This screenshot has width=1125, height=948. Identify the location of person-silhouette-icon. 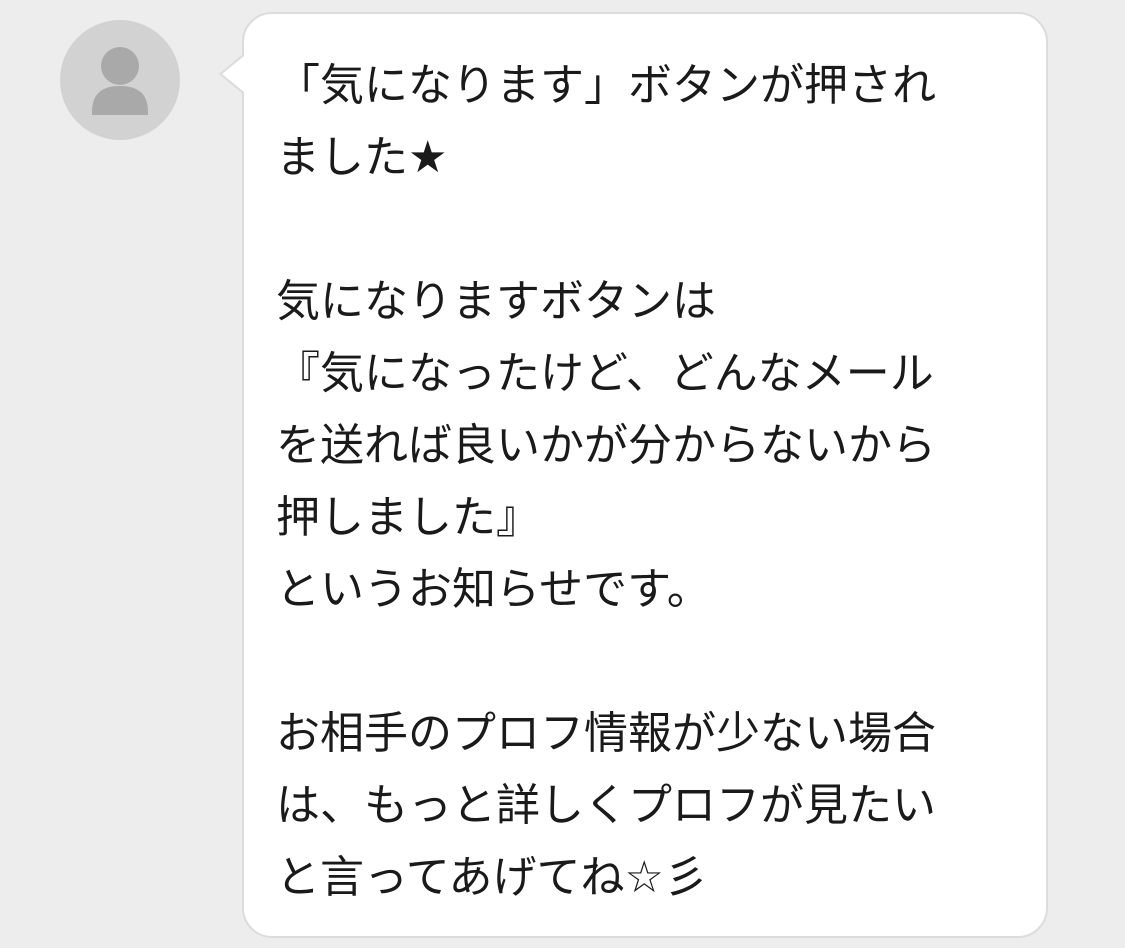
(120, 81).